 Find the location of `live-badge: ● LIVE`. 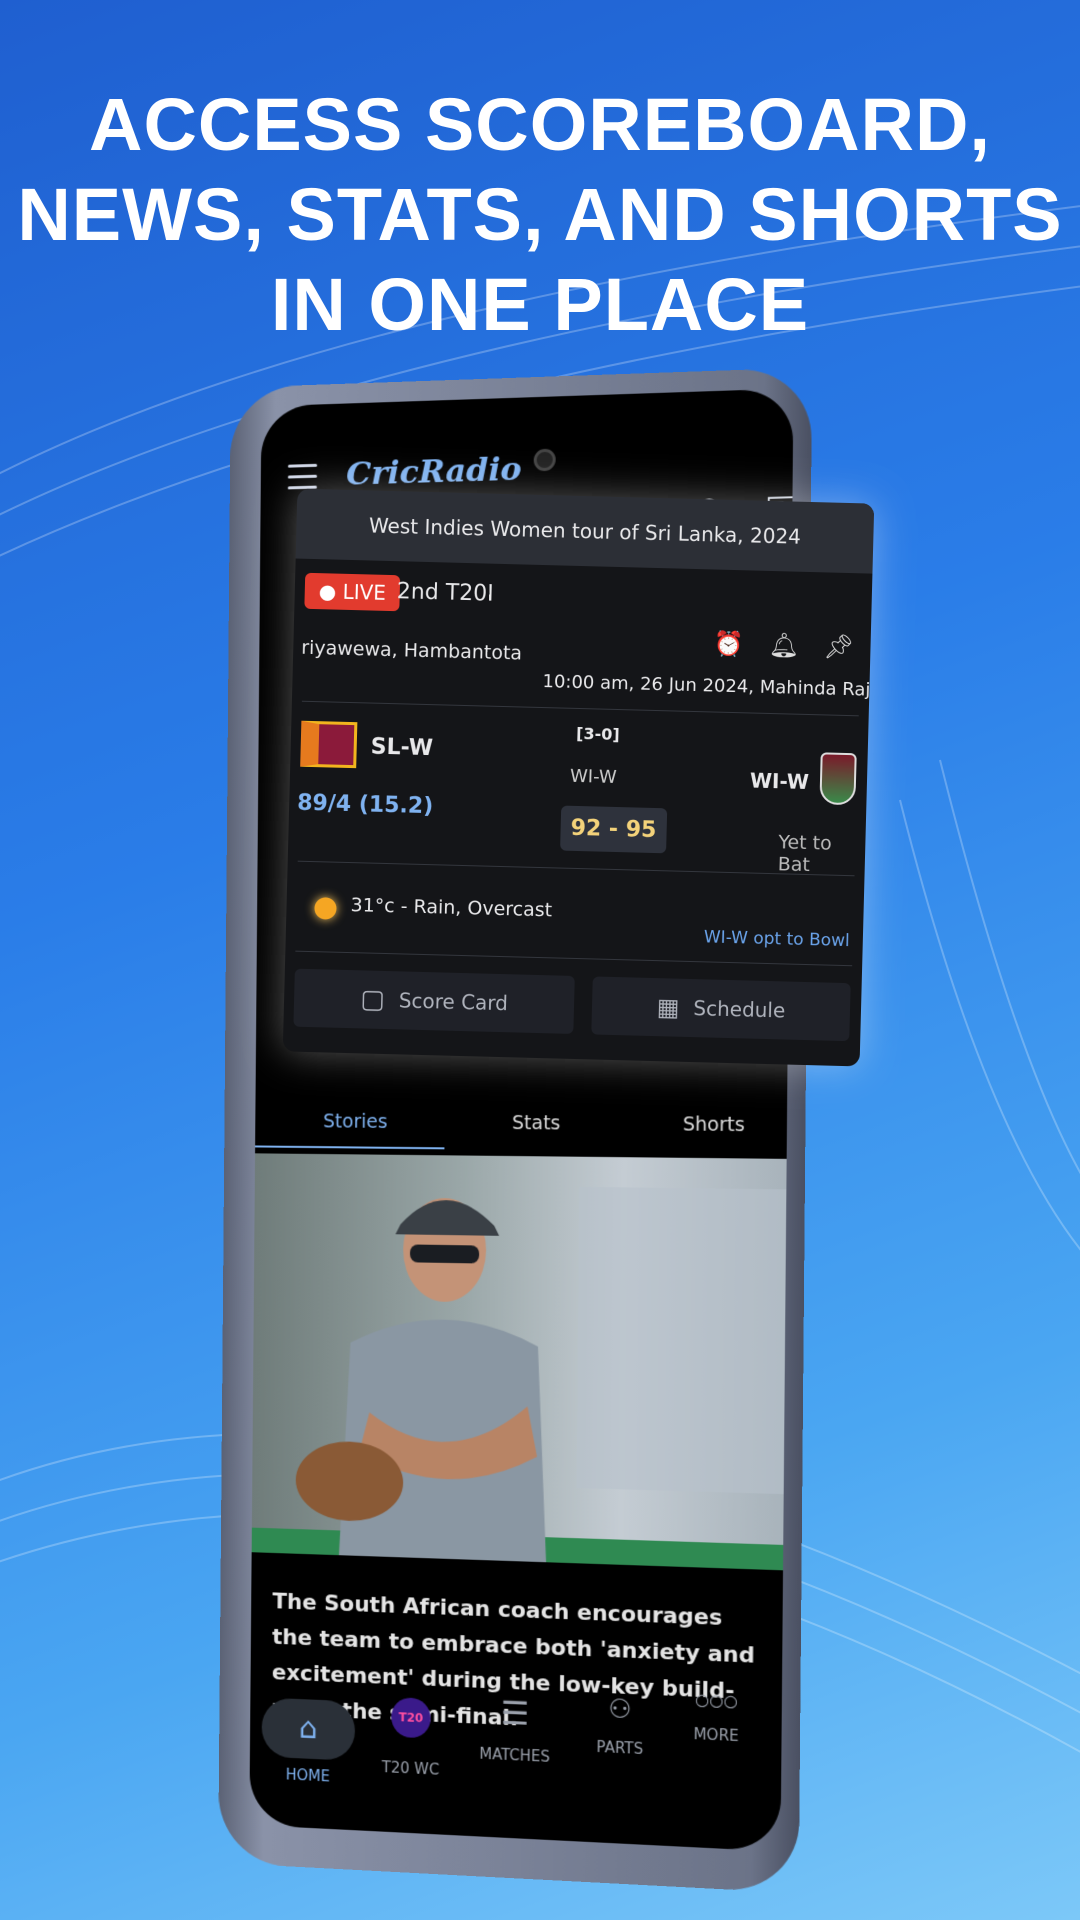

live-badge: ● LIVE is located at coordinates (352, 592).